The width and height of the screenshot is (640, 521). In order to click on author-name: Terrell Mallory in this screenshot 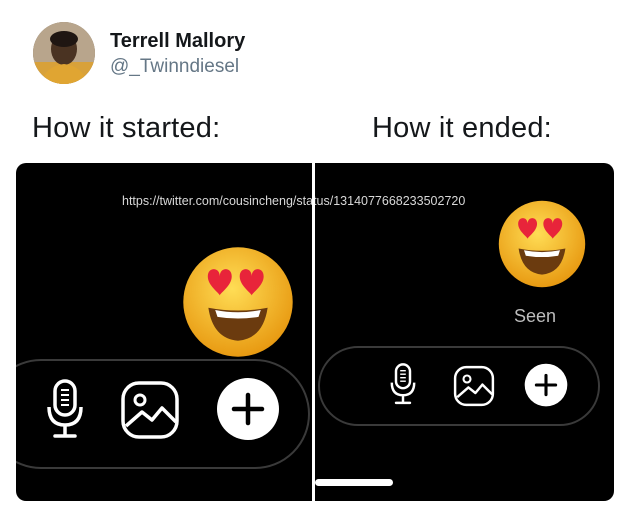, I will do `click(177, 41)`.